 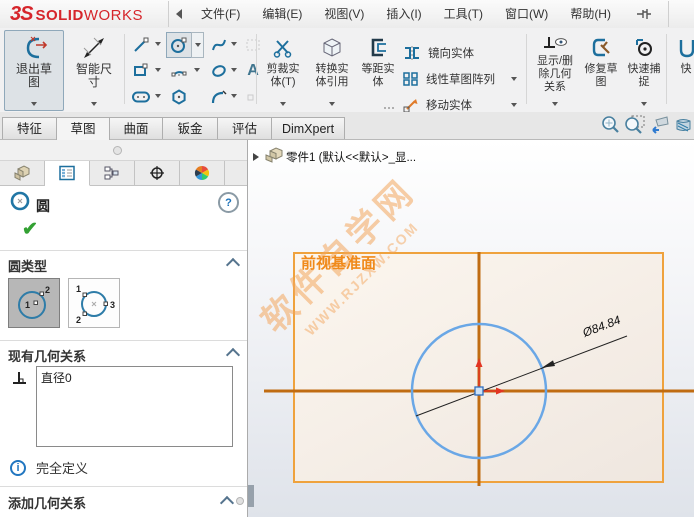 What do you see at coordinates (220, 14) in the screenshot?
I see `menu-file: 文件(F)` at bounding box center [220, 14].